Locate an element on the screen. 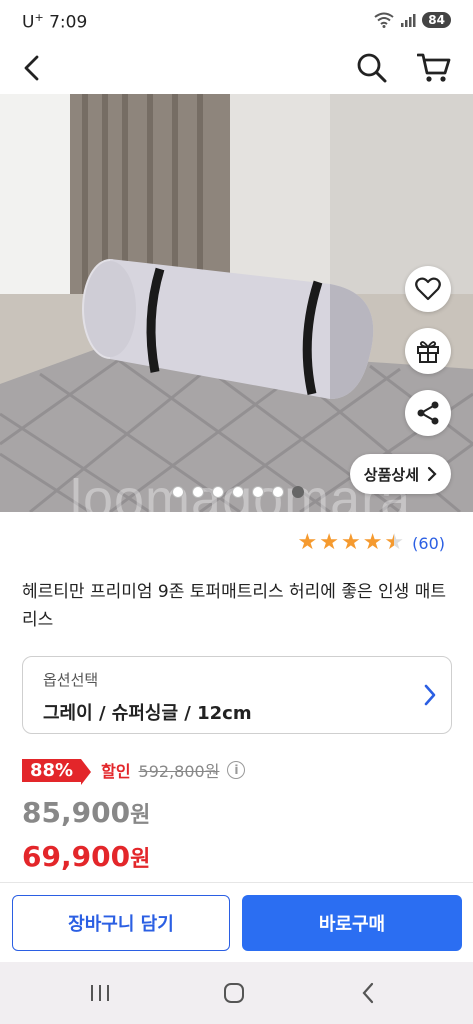 This screenshot has width=473, height=1024. discount-row: 88% 할인 592,800원 i is located at coordinates (134, 771).